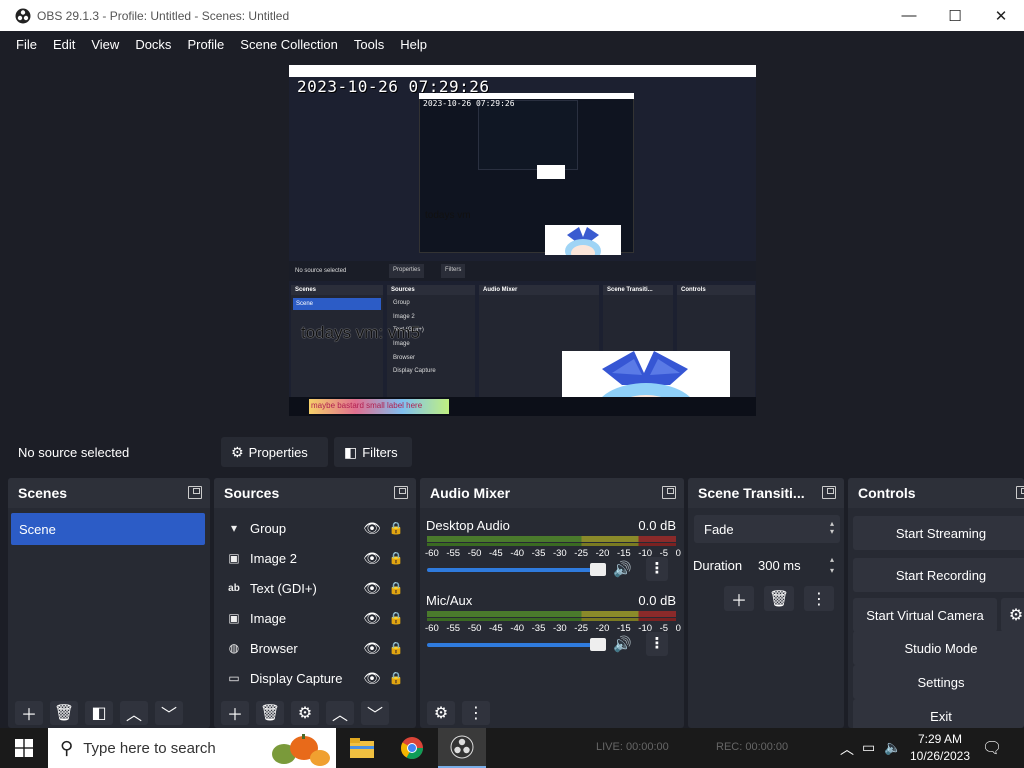  Describe the element at coordinates (362, 748) in the screenshot. I see `file-explorer-app` at that location.